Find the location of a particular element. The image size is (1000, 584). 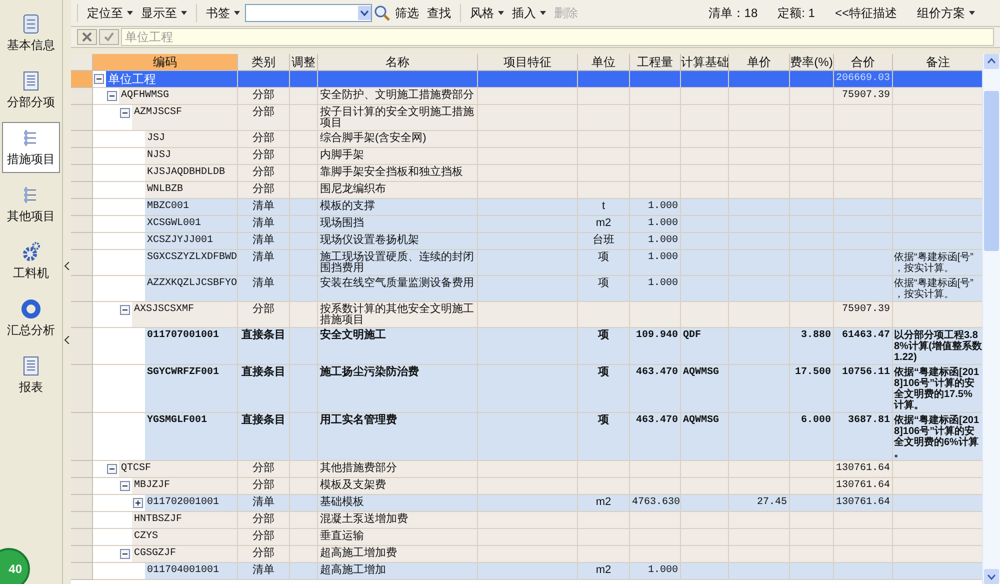

sidebar-item: 措施项目 is located at coordinates (31, 147).